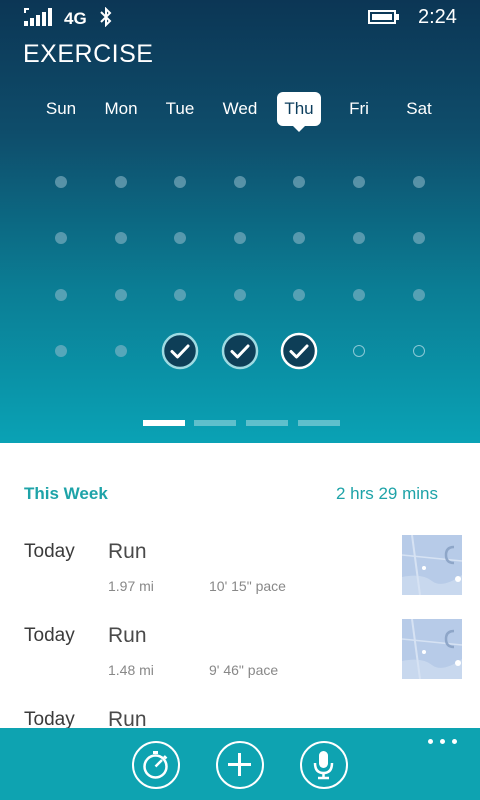 The height and width of the screenshot is (800, 480). I want to click on add-button, so click(240, 765).